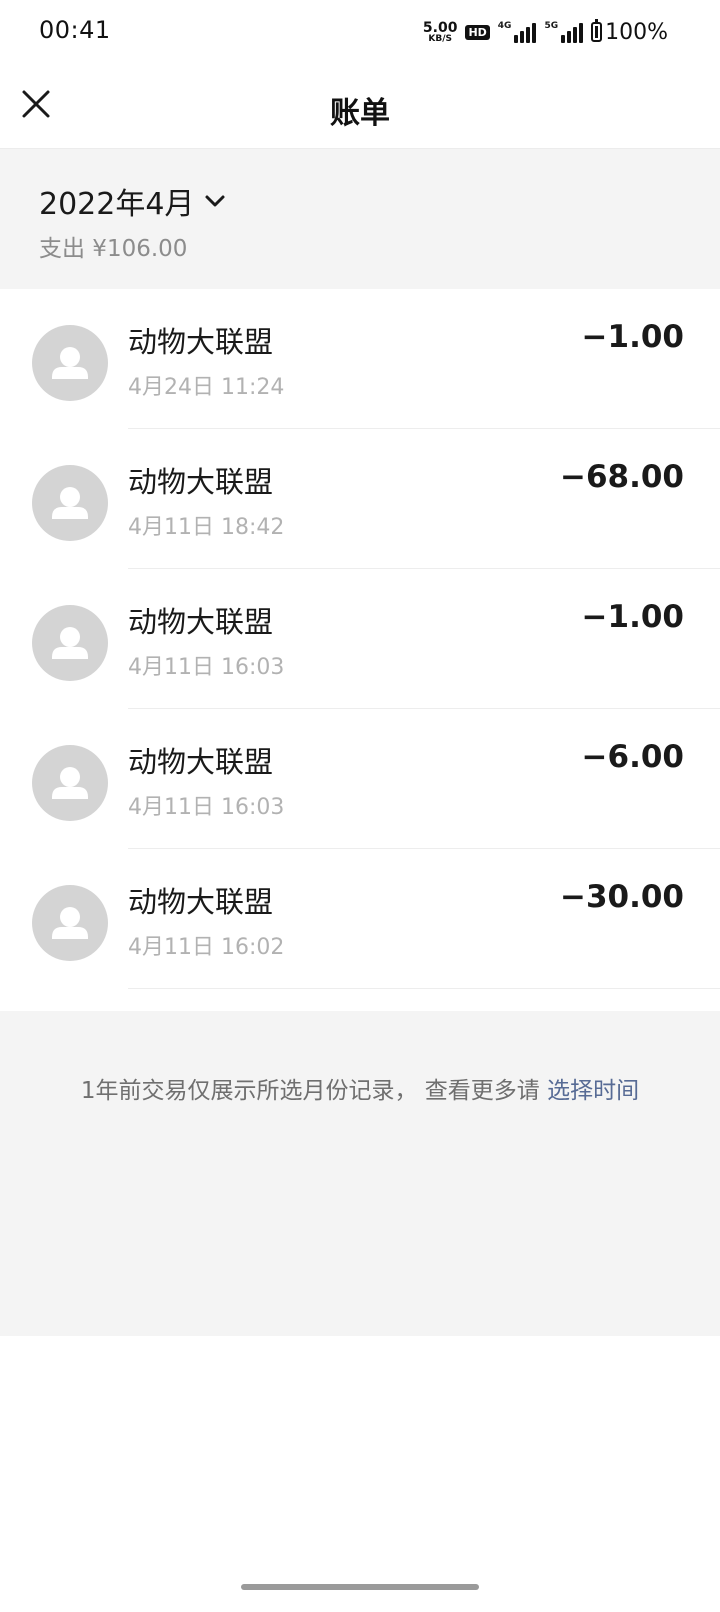  I want to click on battery-indicator: 100%, so click(629, 32).